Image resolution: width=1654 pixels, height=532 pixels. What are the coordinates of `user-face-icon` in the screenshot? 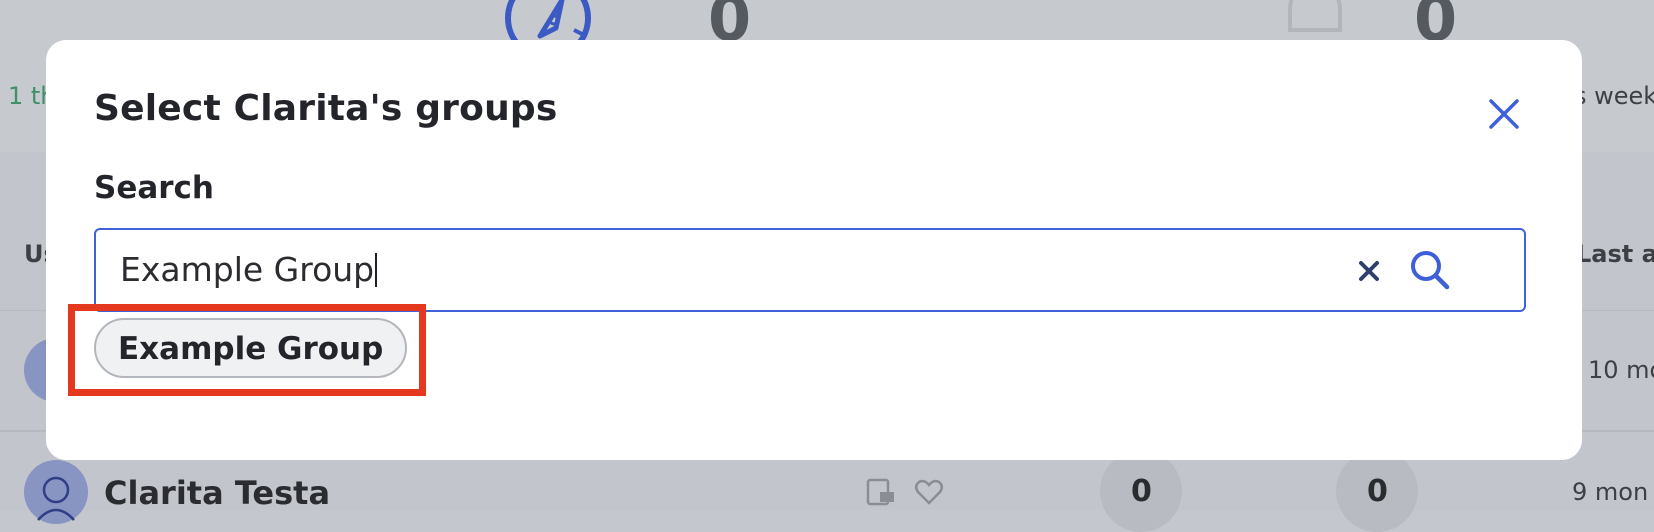 It's located at (56, 498).